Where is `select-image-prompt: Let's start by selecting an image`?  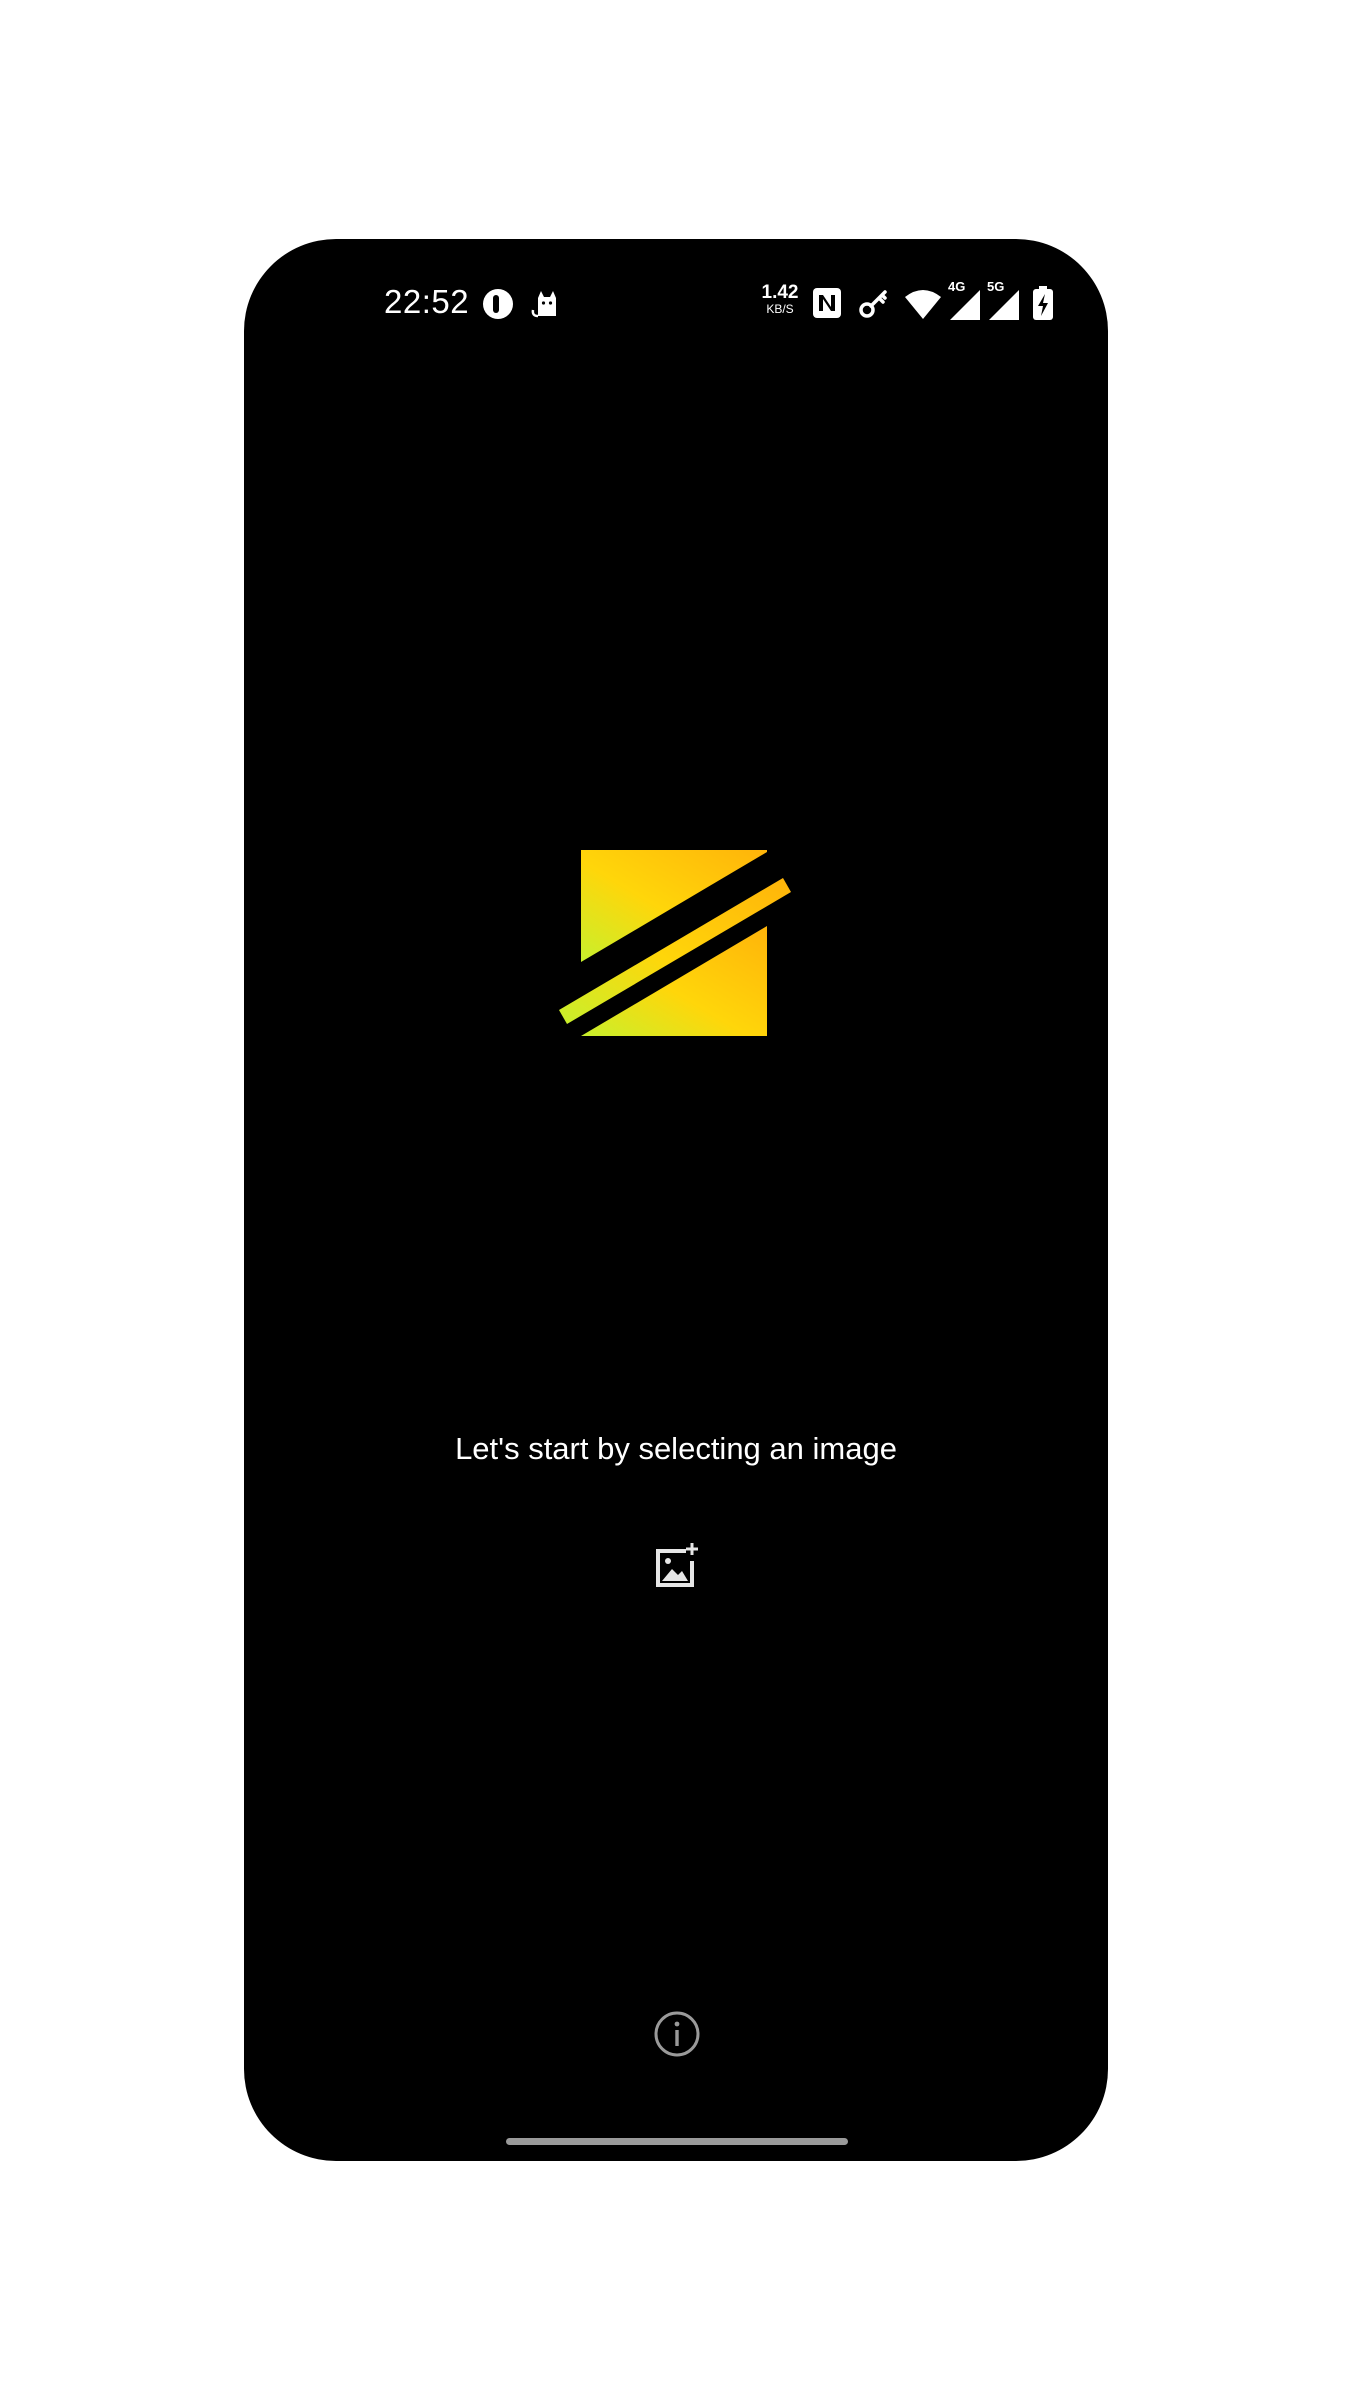 select-image-prompt: Let's start by selecting an image is located at coordinates (676, 1448).